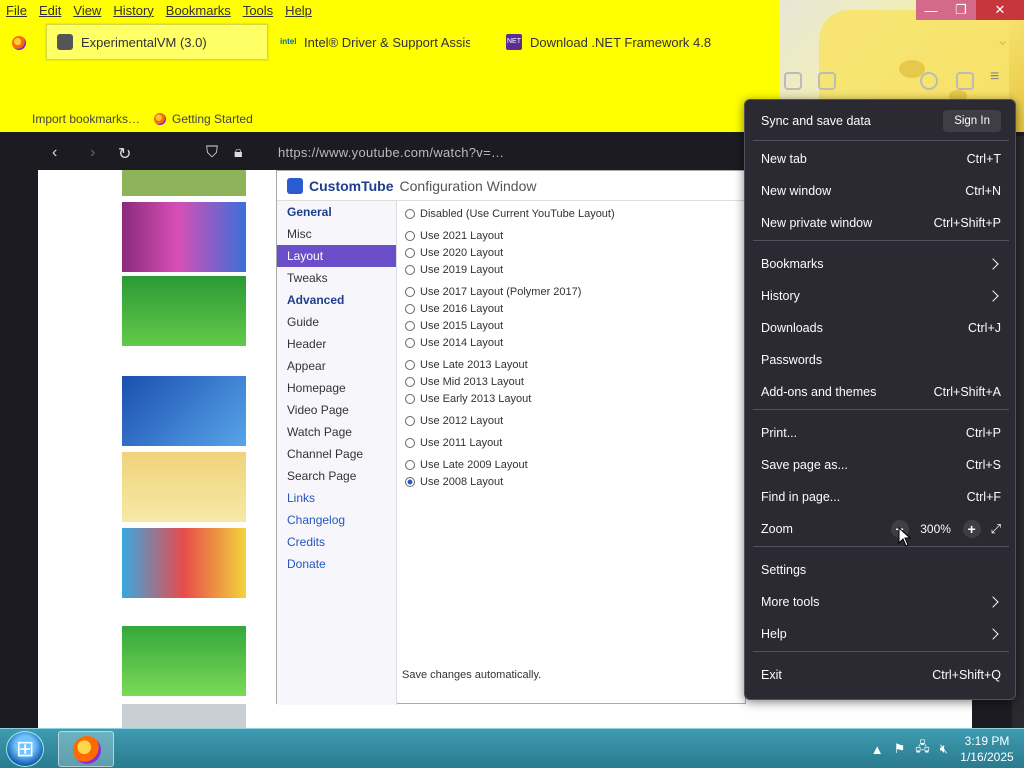 The width and height of the screenshot is (1024, 768). Describe the element at coordinates (929, 81) in the screenshot. I see `shield-icon` at that location.